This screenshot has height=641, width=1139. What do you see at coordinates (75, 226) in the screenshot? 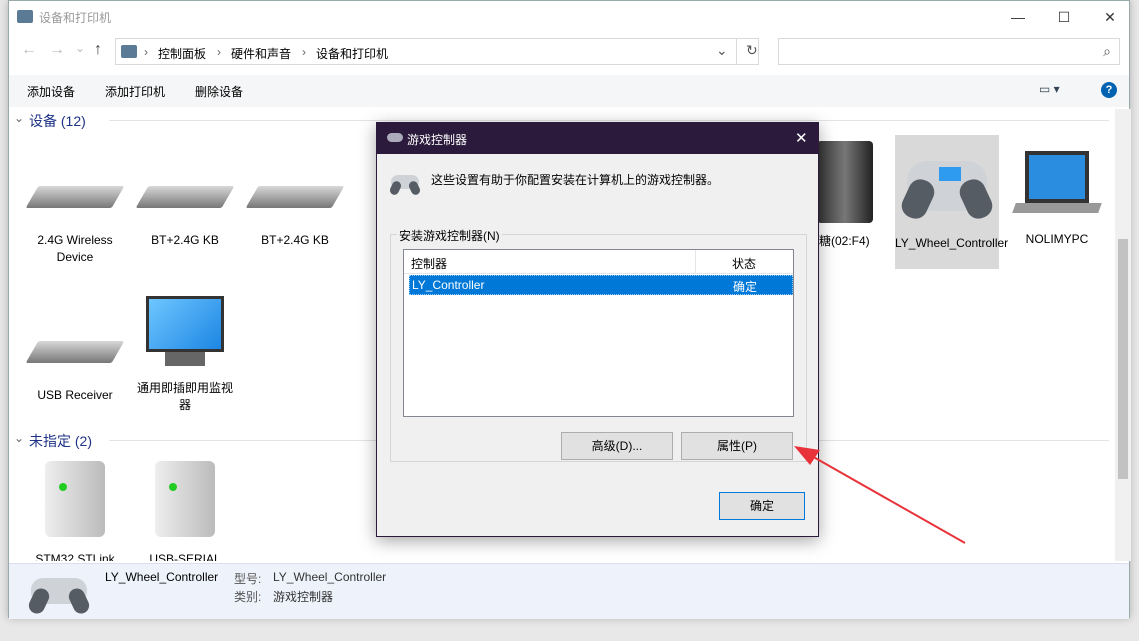
I see `device-item: 2.4G Wireless Device` at bounding box center [75, 226].